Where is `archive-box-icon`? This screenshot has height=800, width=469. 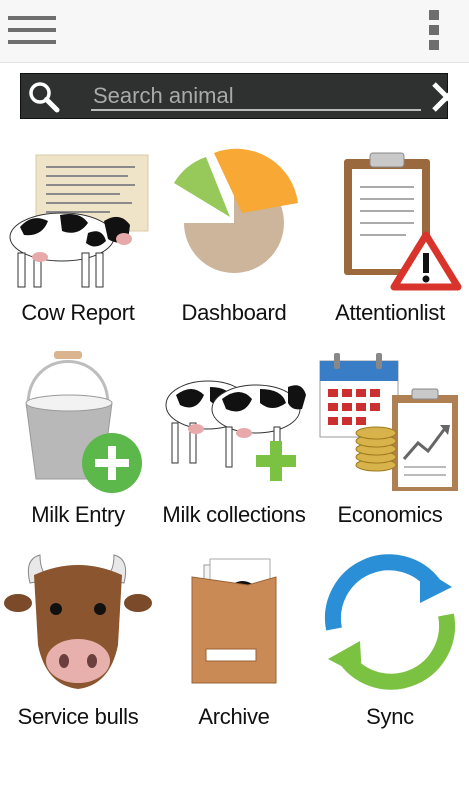
archive-box-icon is located at coordinates (234, 621).